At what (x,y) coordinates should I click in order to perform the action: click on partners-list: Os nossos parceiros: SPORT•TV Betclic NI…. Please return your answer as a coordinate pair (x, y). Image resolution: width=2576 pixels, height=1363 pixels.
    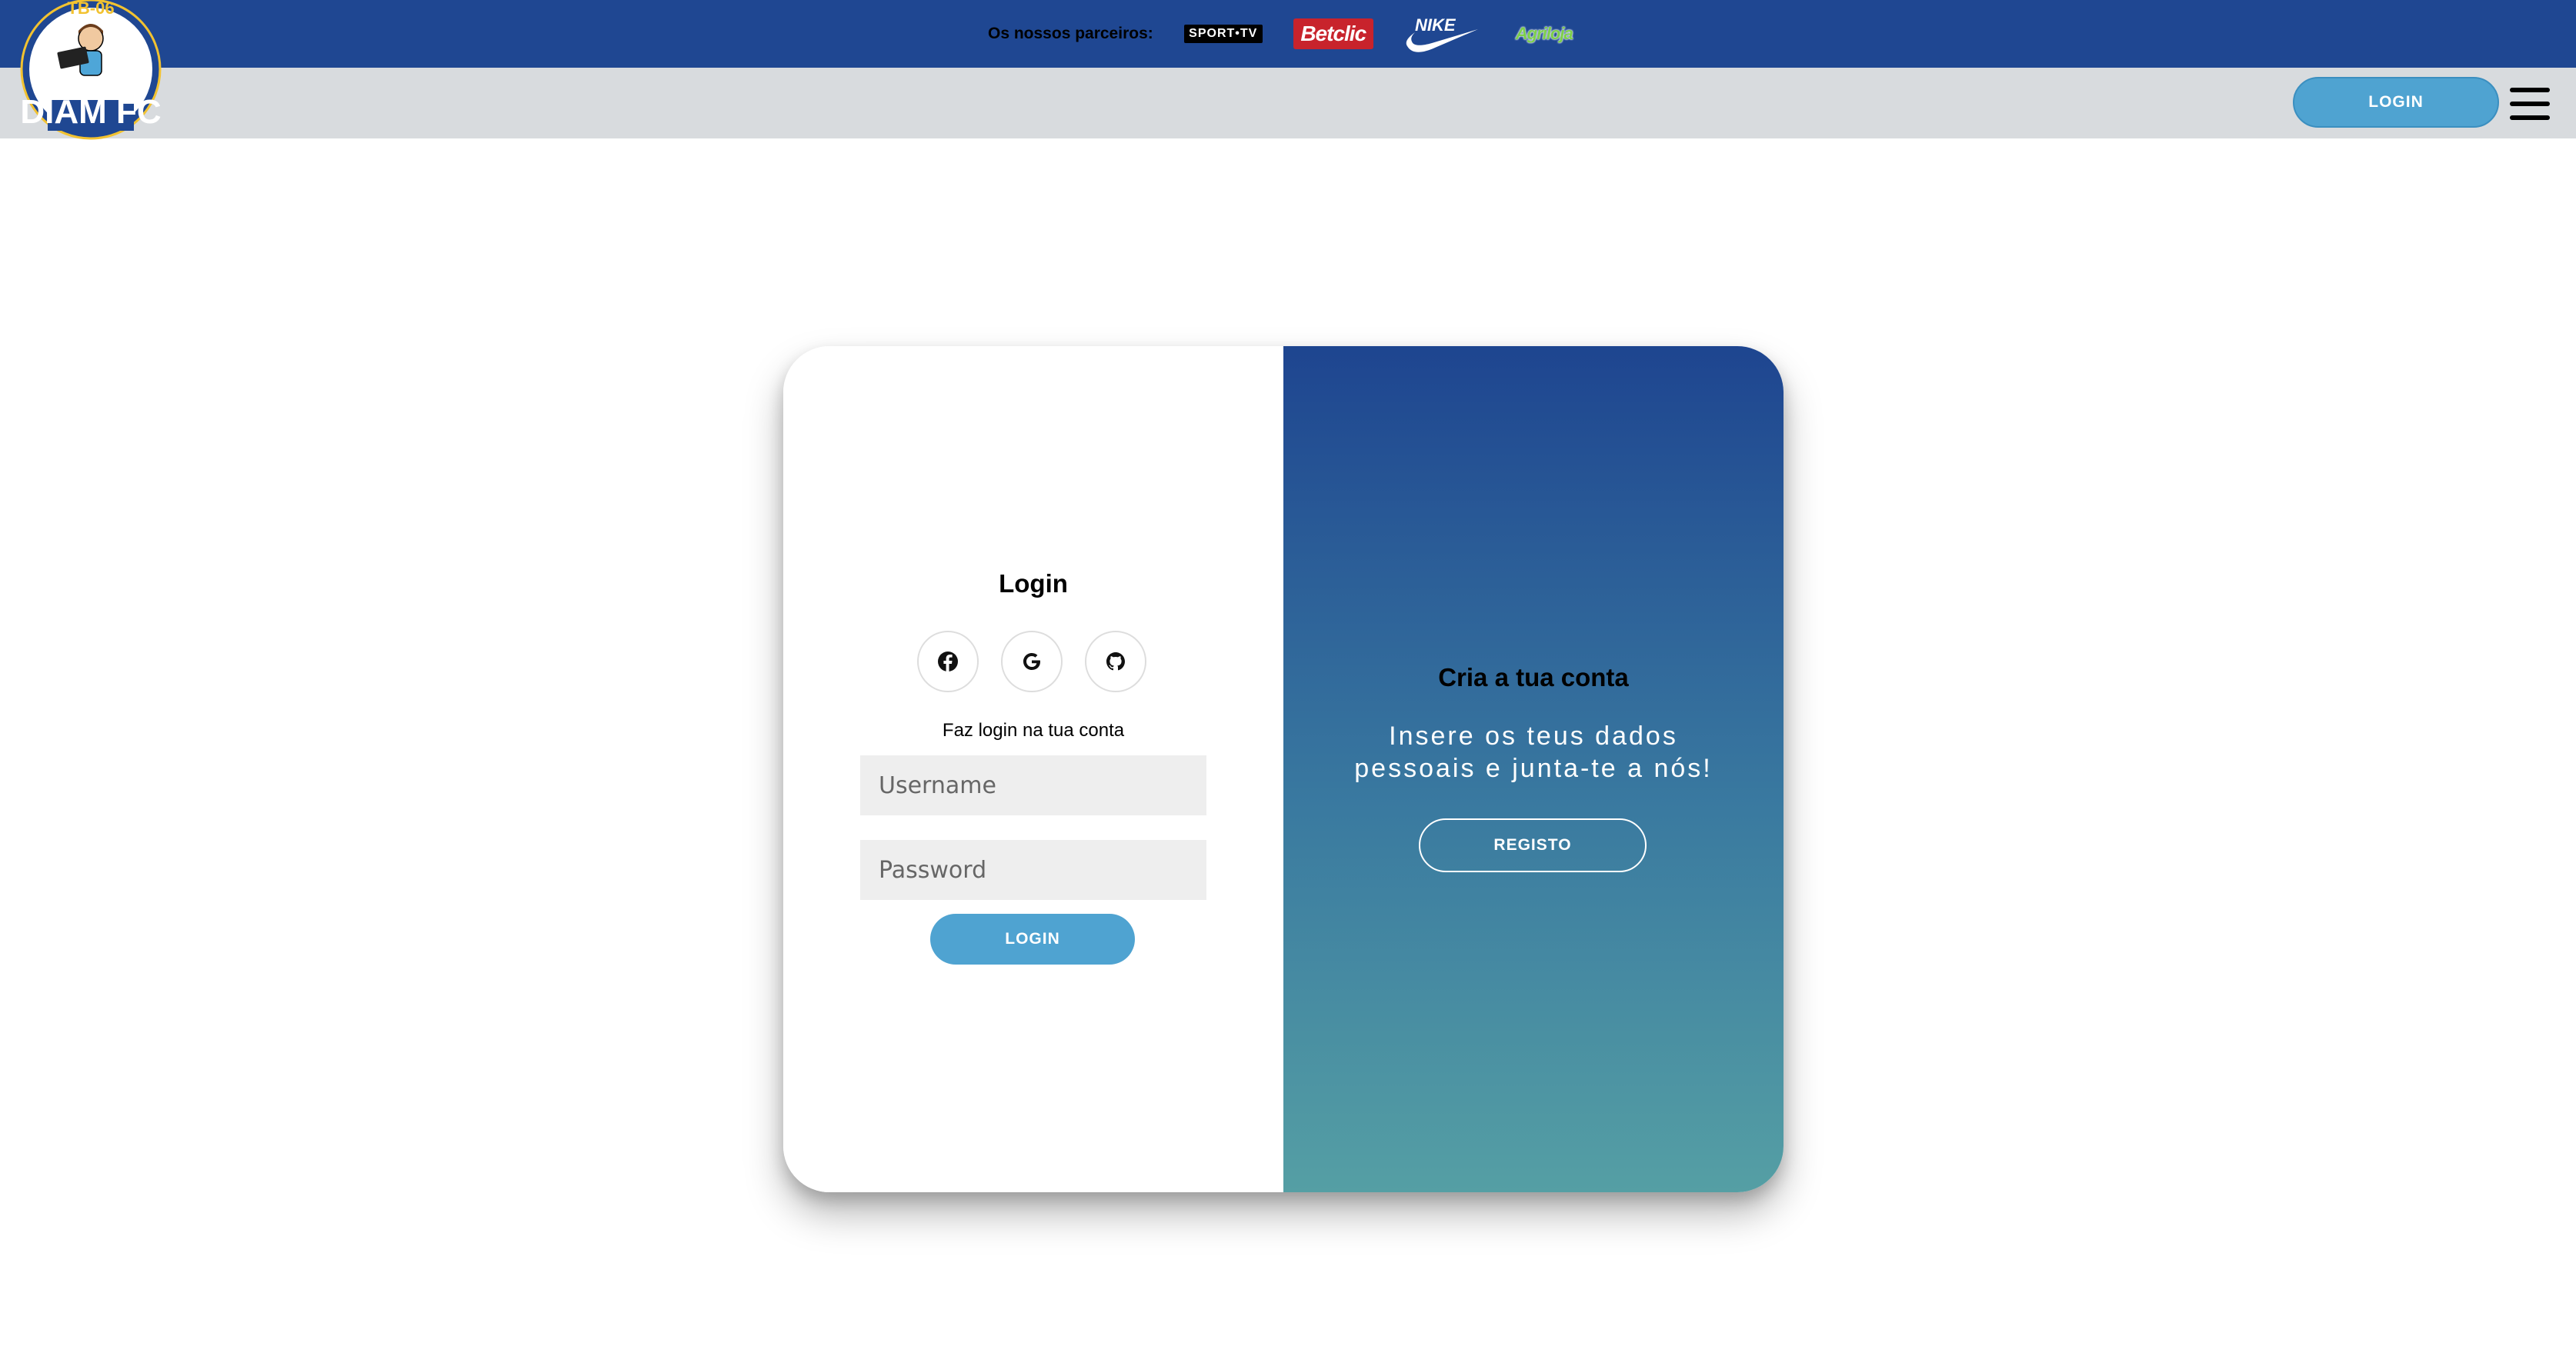
    Looking at the image, I should click on (1283, 34).